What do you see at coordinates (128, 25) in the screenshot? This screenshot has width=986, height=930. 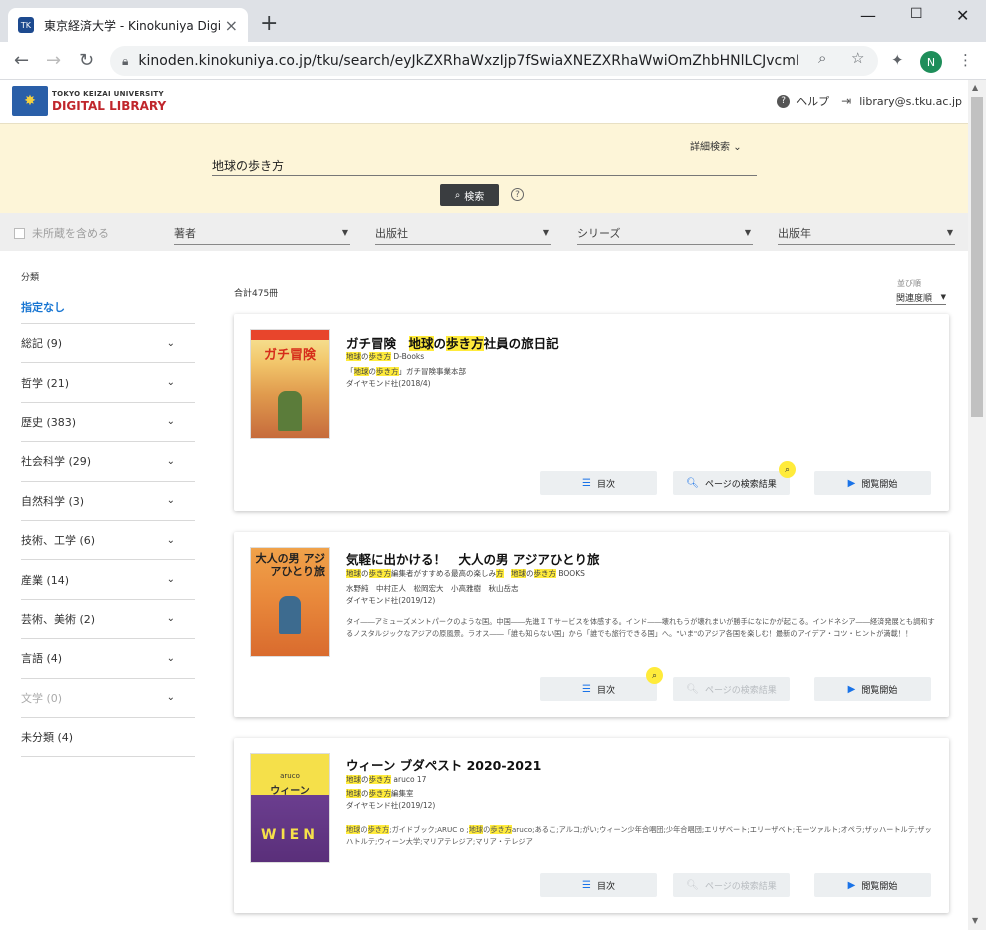 I see `browser-tab: TK 東京経済大学 - Kinokuniya Digital ×` at bounding box center [128, 25].